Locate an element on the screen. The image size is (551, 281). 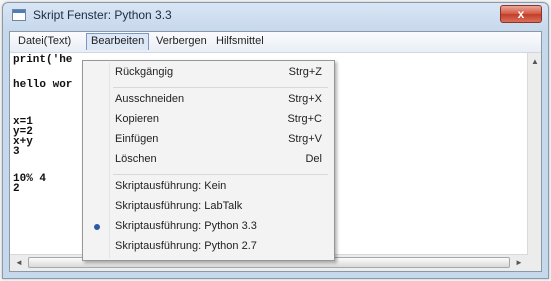
scroll-corner is located at coordinates (534, 263).